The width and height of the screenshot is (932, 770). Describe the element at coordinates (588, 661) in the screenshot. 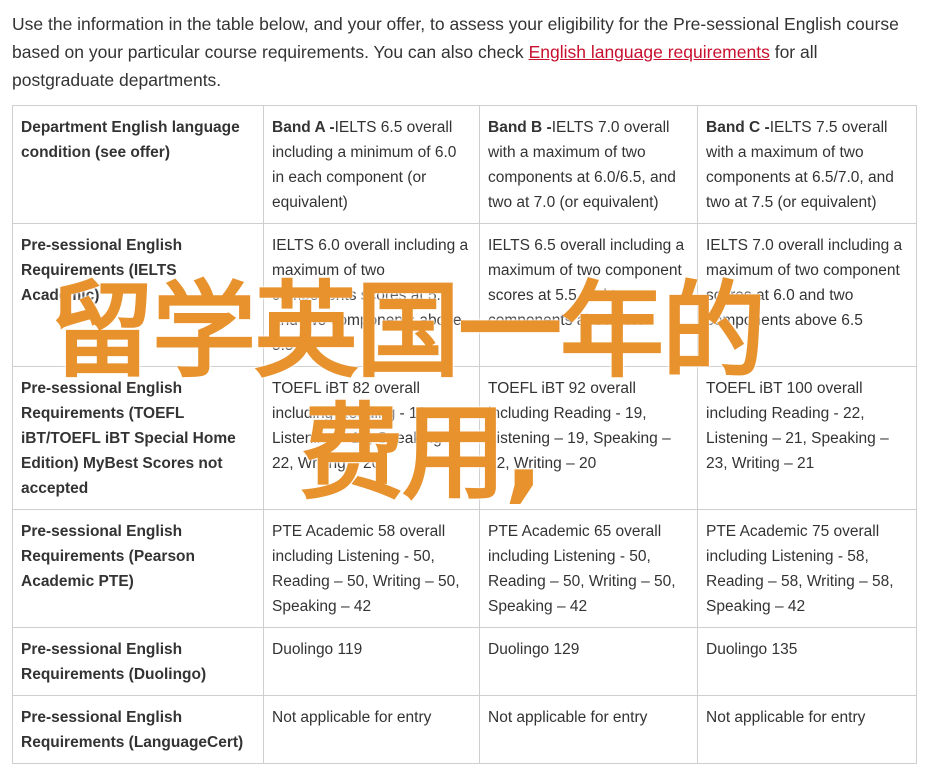

I see `table-cell: Duolingo 129` at that location.